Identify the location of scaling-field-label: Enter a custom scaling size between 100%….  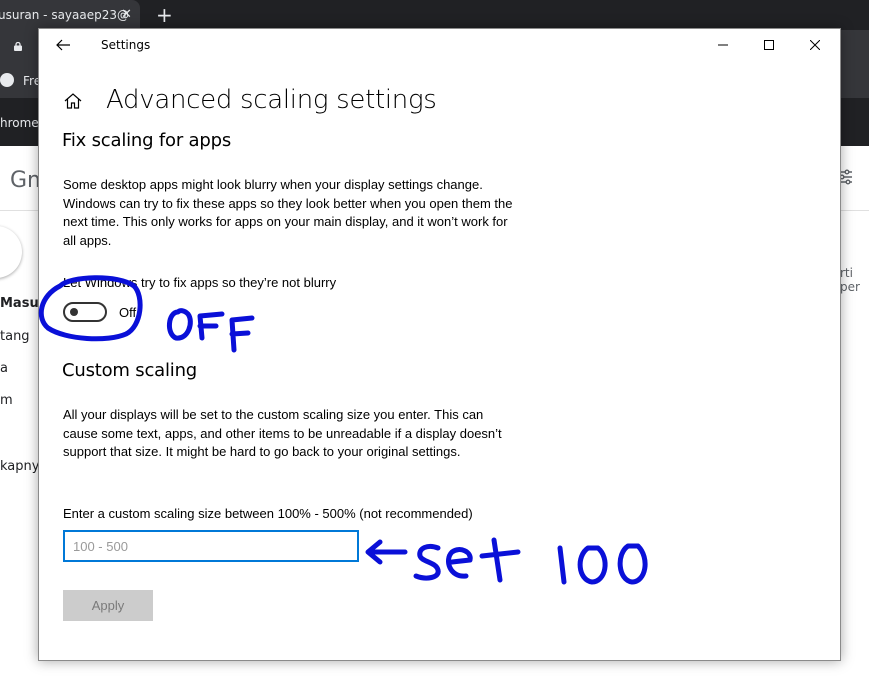
(268, 513).